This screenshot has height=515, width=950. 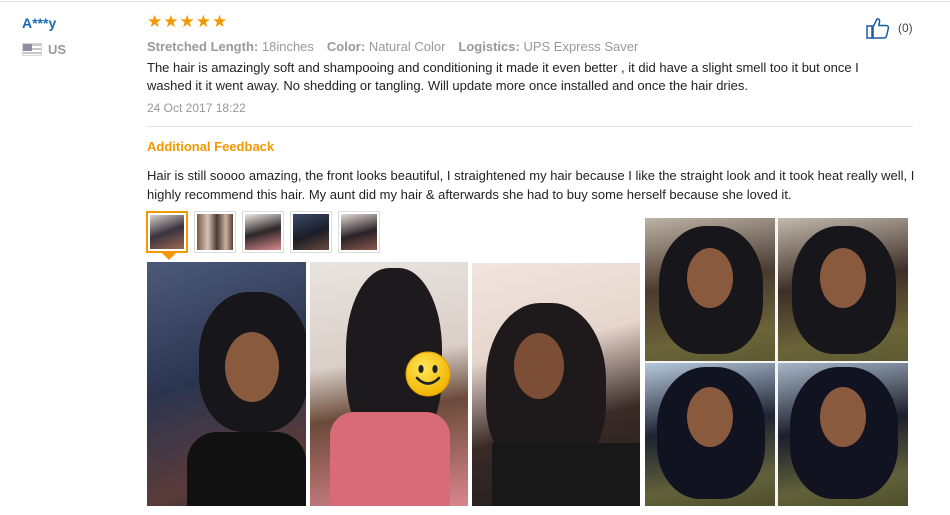 I want to click on country-label: US, so click(x=57, y=49).